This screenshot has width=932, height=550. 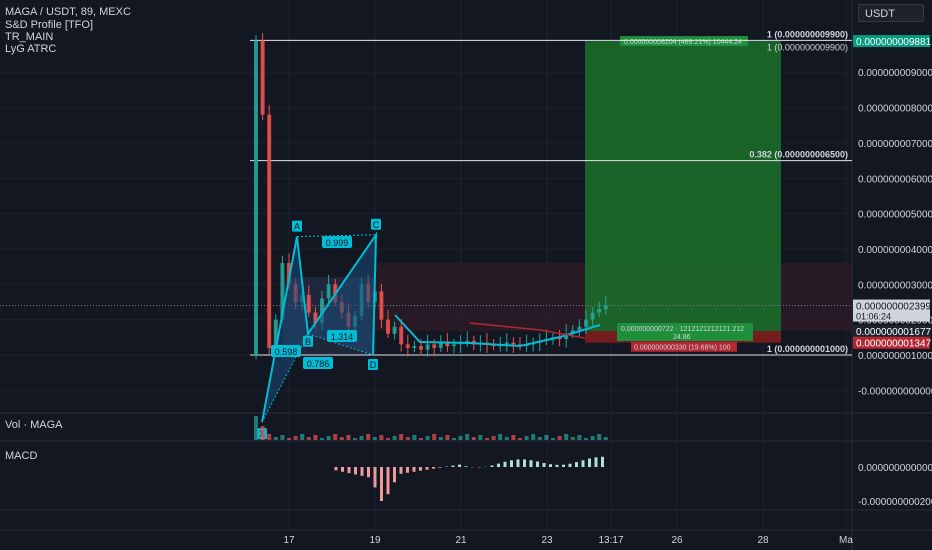 I want to click on fib-label-duplicate: 1 (0.000000009900), so click(x=807, y=47).